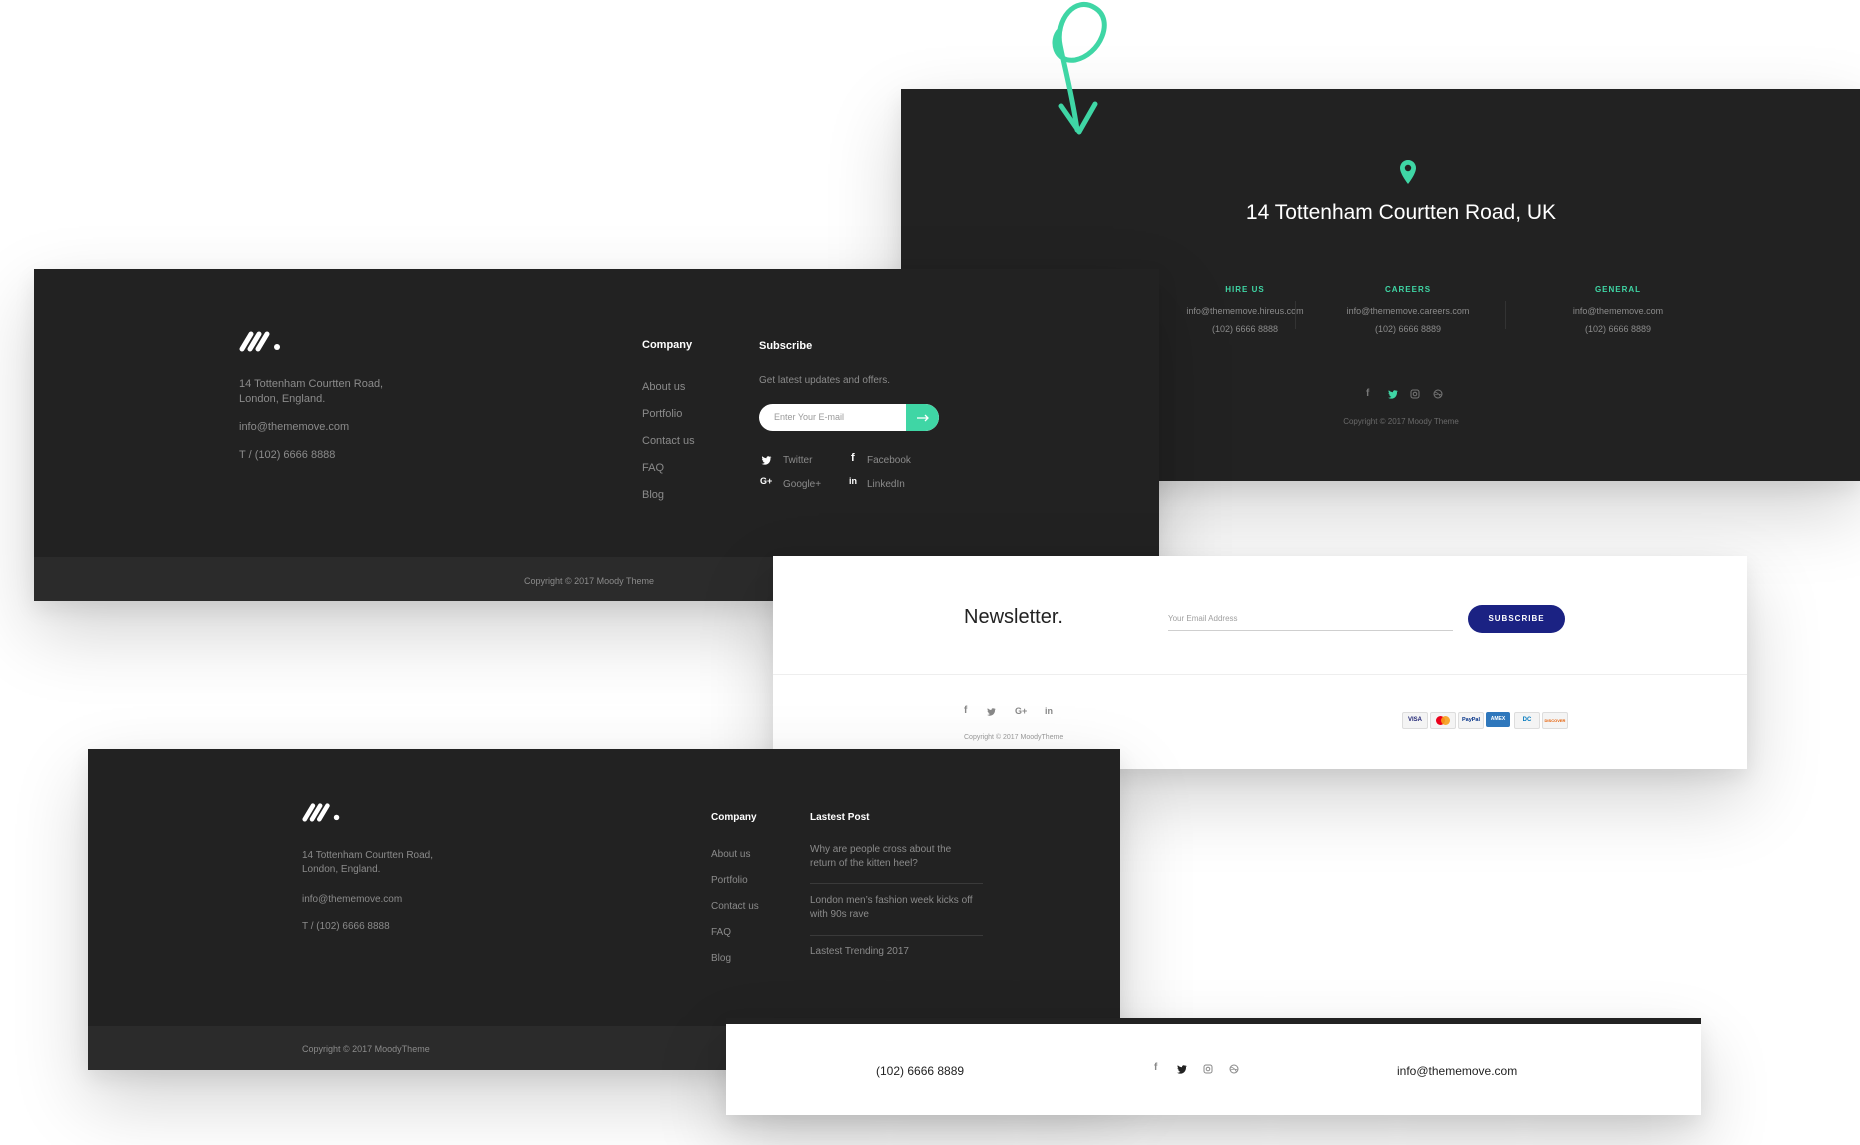  Describe the element at coordinates (1013, 617) in the screenshot. I see `newsletter-title: Newsletter.` at that location.